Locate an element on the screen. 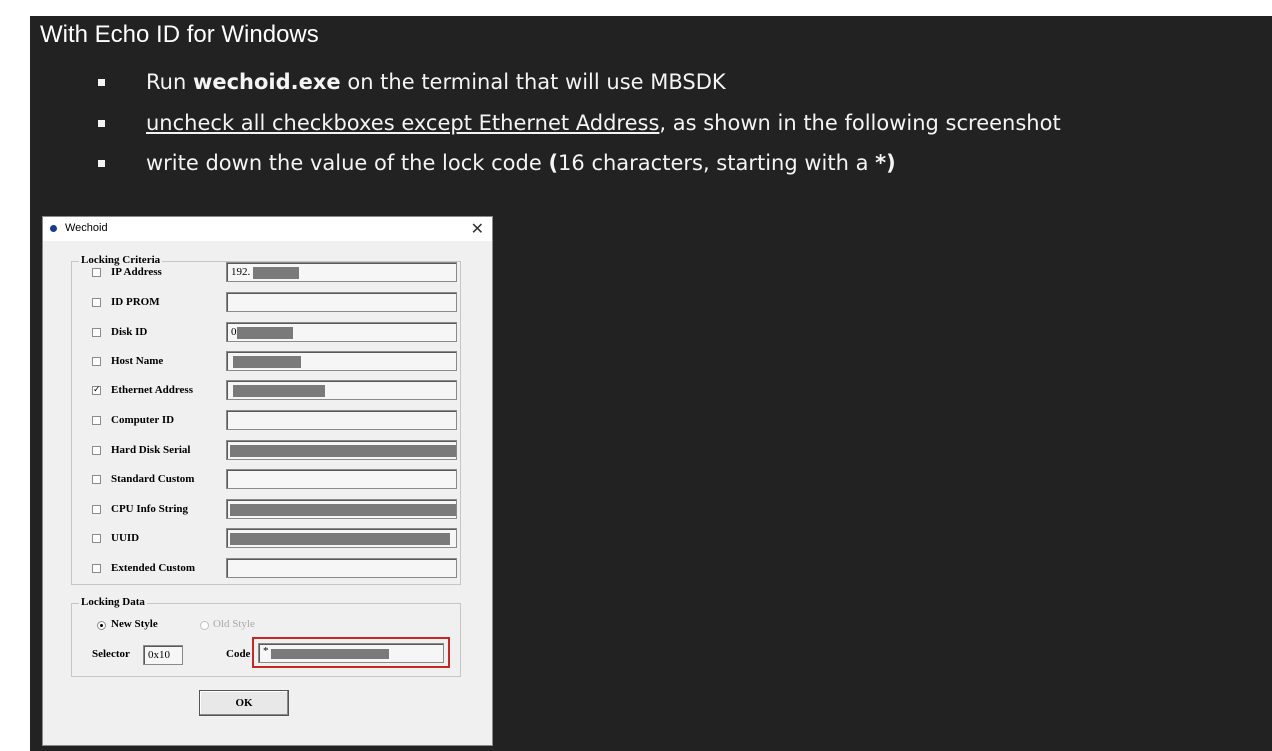 This screenshot has width=1272, height=751. host-name-redaction is located at coordinates (267, 362).